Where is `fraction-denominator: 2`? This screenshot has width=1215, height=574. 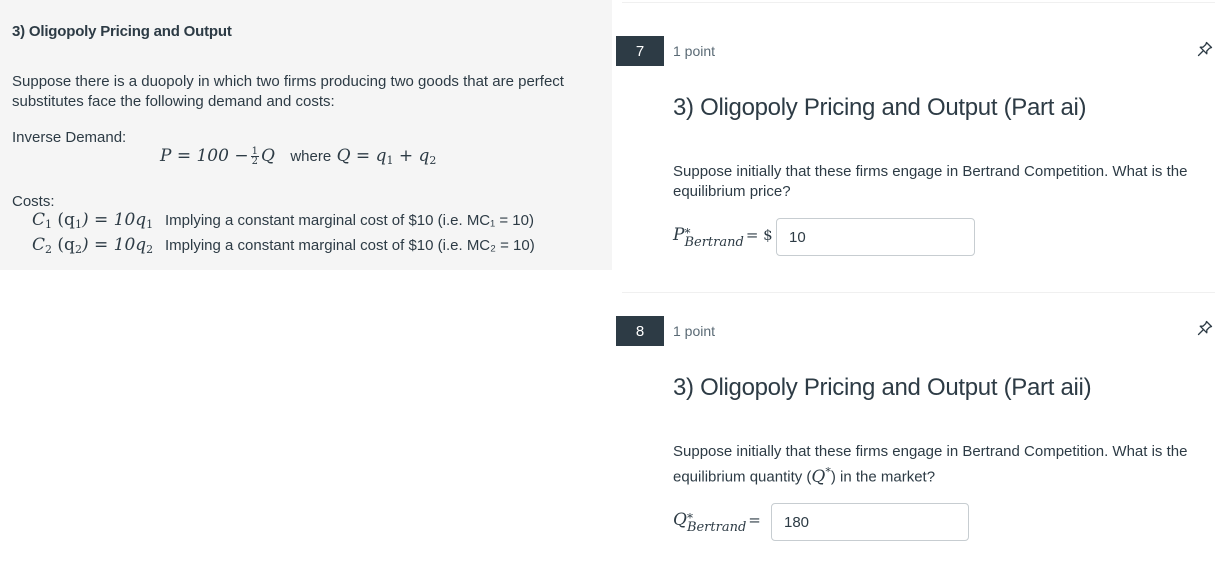 fraction-denominator: 2 is located at coordinates (254, 161).